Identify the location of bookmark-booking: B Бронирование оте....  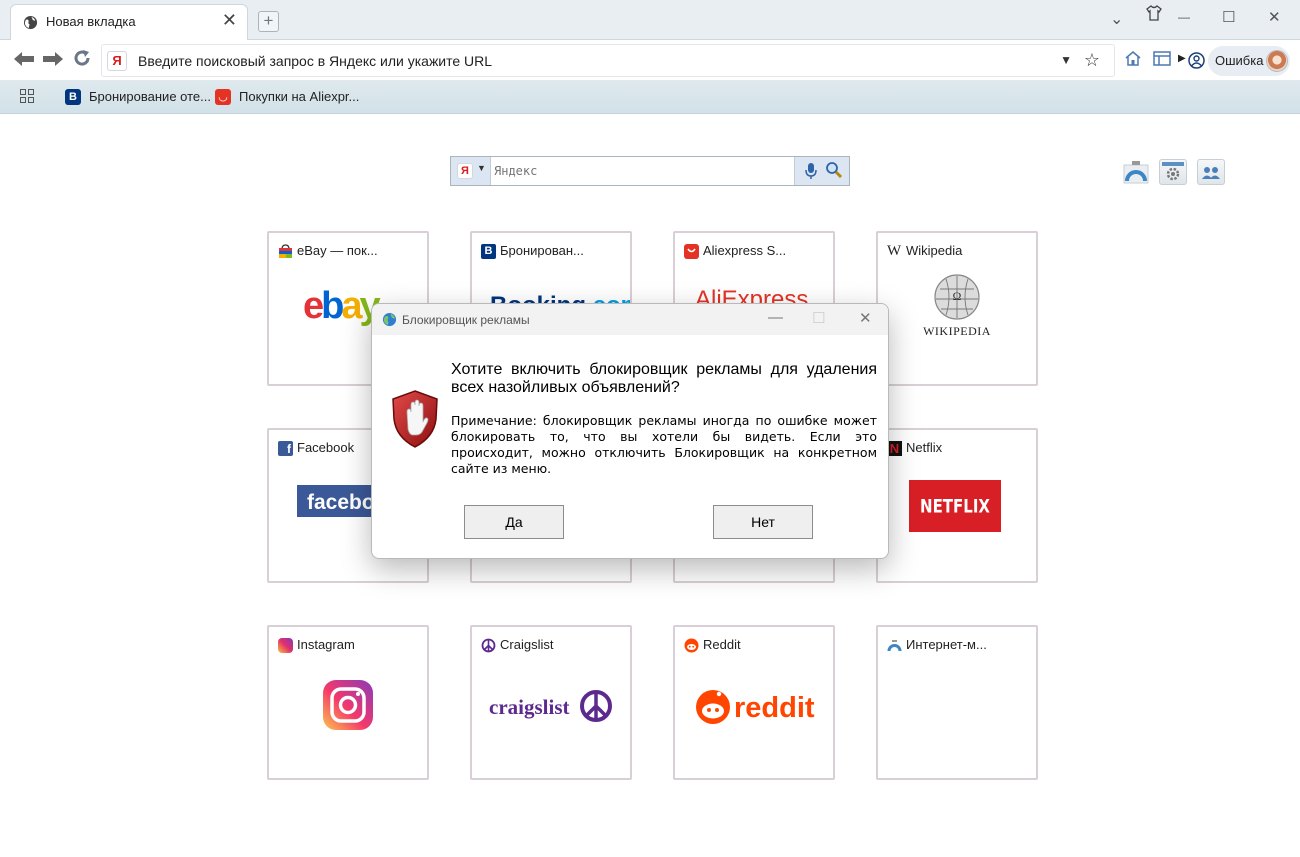
(138, 97).